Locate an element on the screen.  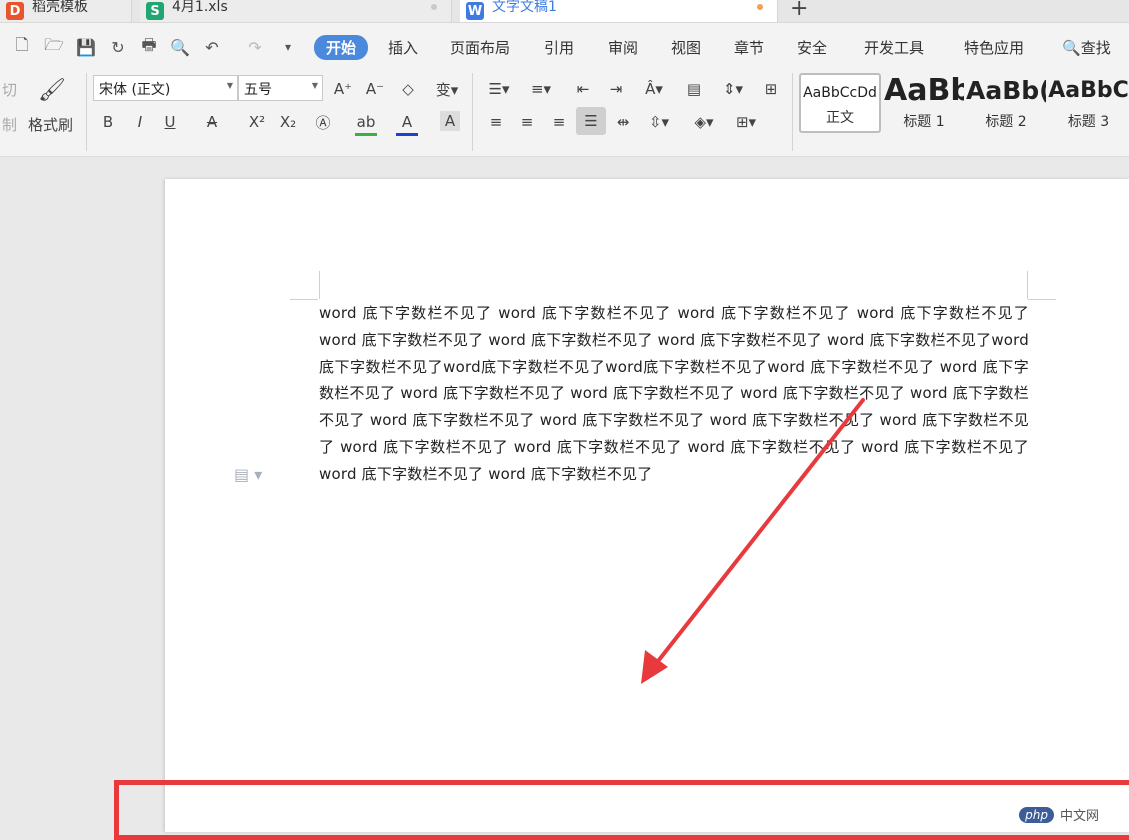
menu-review: 审阅 is located at coordinates (623, 47).